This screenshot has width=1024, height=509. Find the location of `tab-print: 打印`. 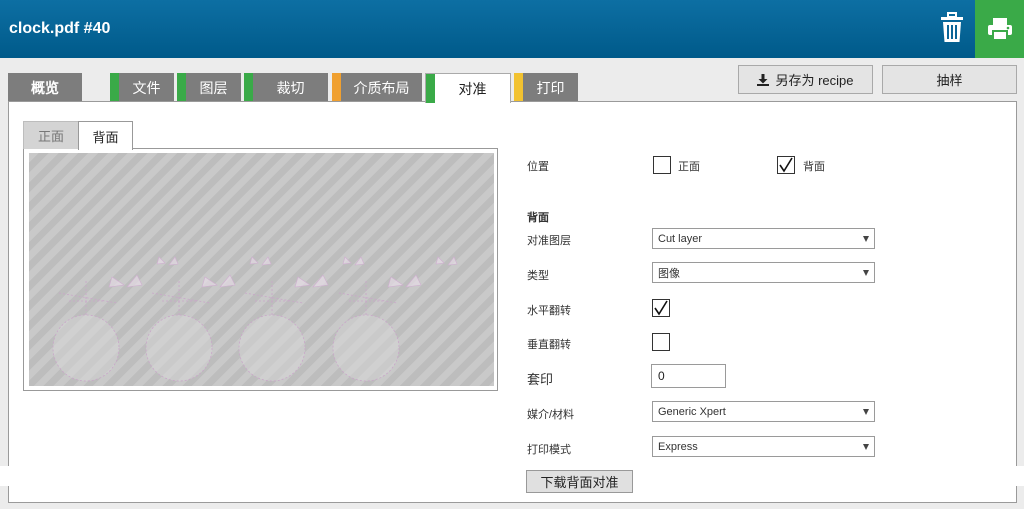

tab-print: 打印 is located at coordinates (546, 87).